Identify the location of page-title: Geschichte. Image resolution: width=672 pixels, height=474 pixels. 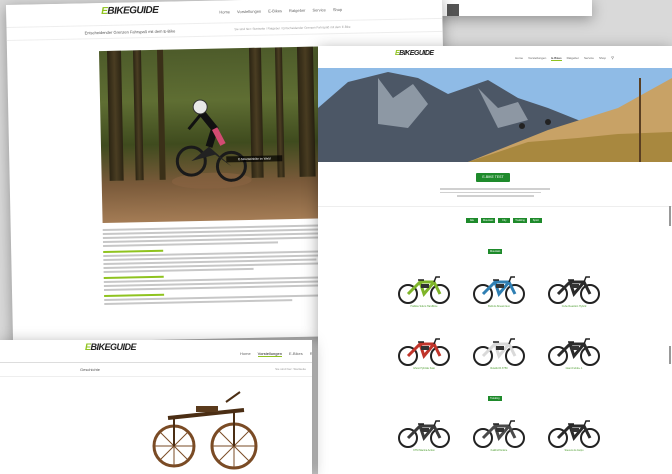
(90, 369).